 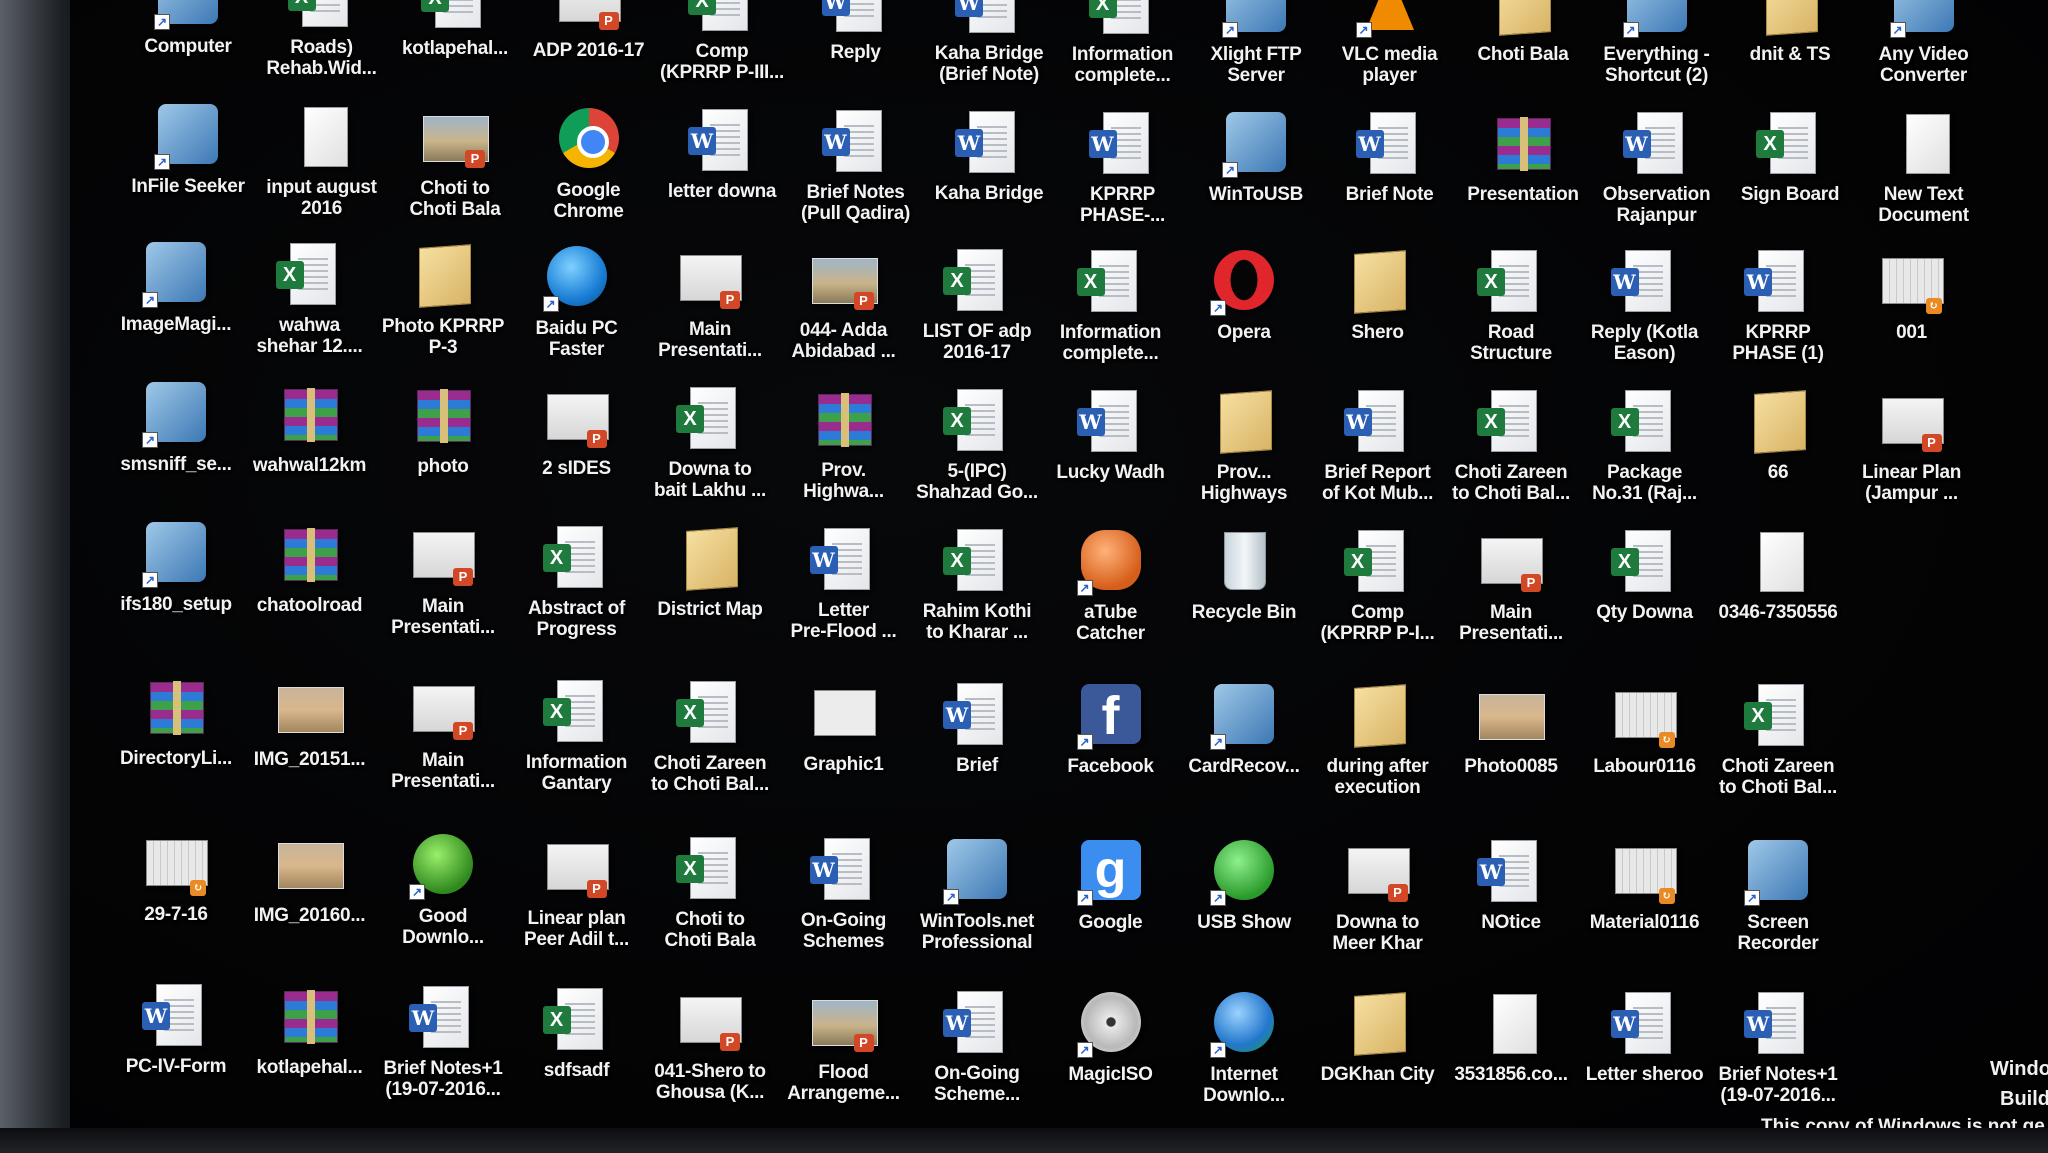 I want to click on desktop-icon: Xsdfsadf, so click(x=577, y=1049).